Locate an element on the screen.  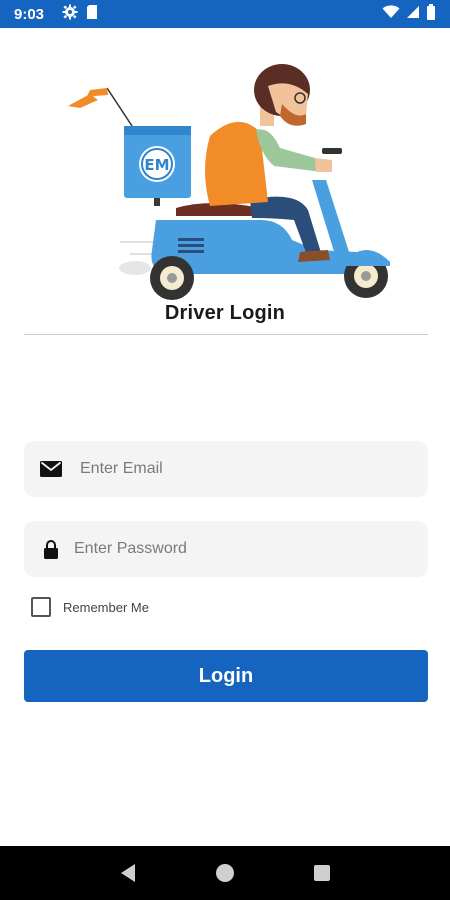
status-right is located at coordinates (409, 14).